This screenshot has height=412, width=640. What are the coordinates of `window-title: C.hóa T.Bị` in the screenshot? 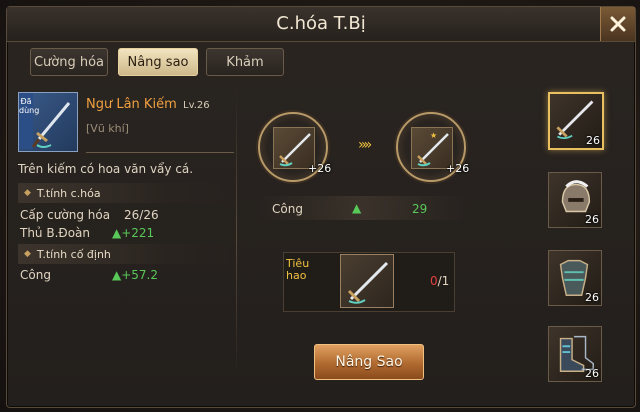 It's located at (321, 23).